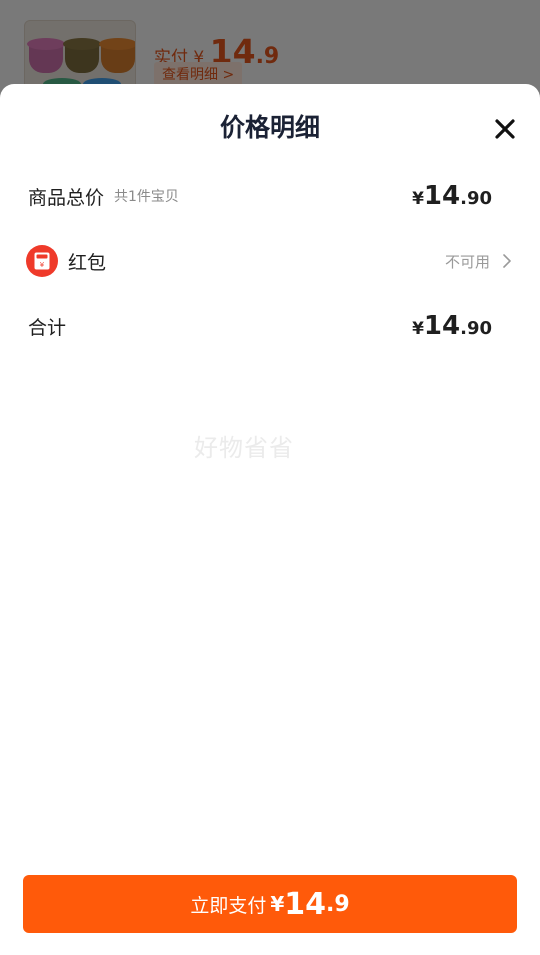 This screenshot has height=955, width=540. I want to click on pay-label: 立即支付, so click(228, 905).